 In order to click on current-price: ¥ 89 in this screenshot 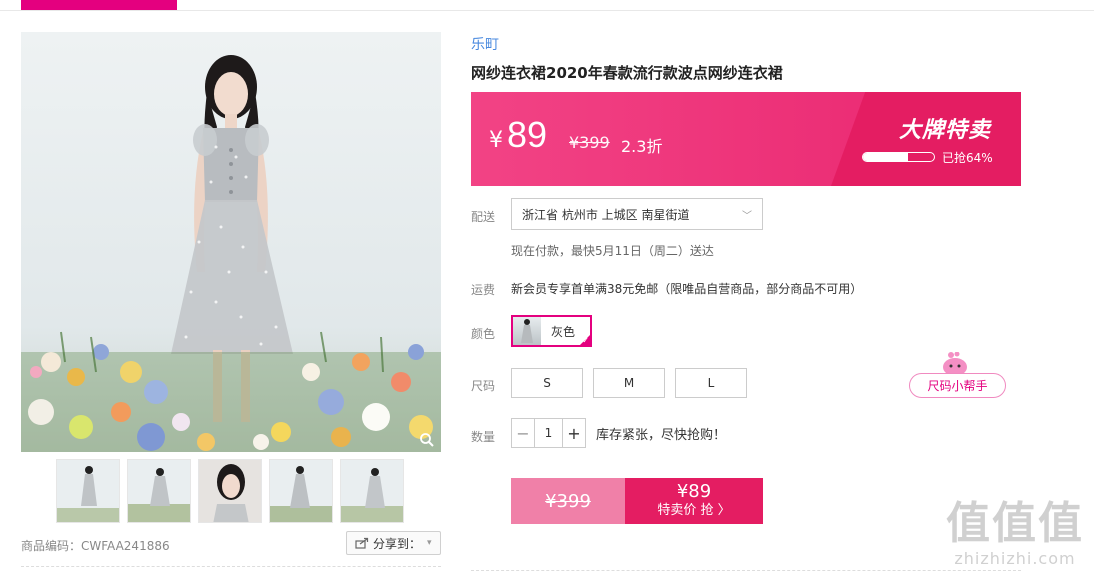, I will do `click(518, 135)`.